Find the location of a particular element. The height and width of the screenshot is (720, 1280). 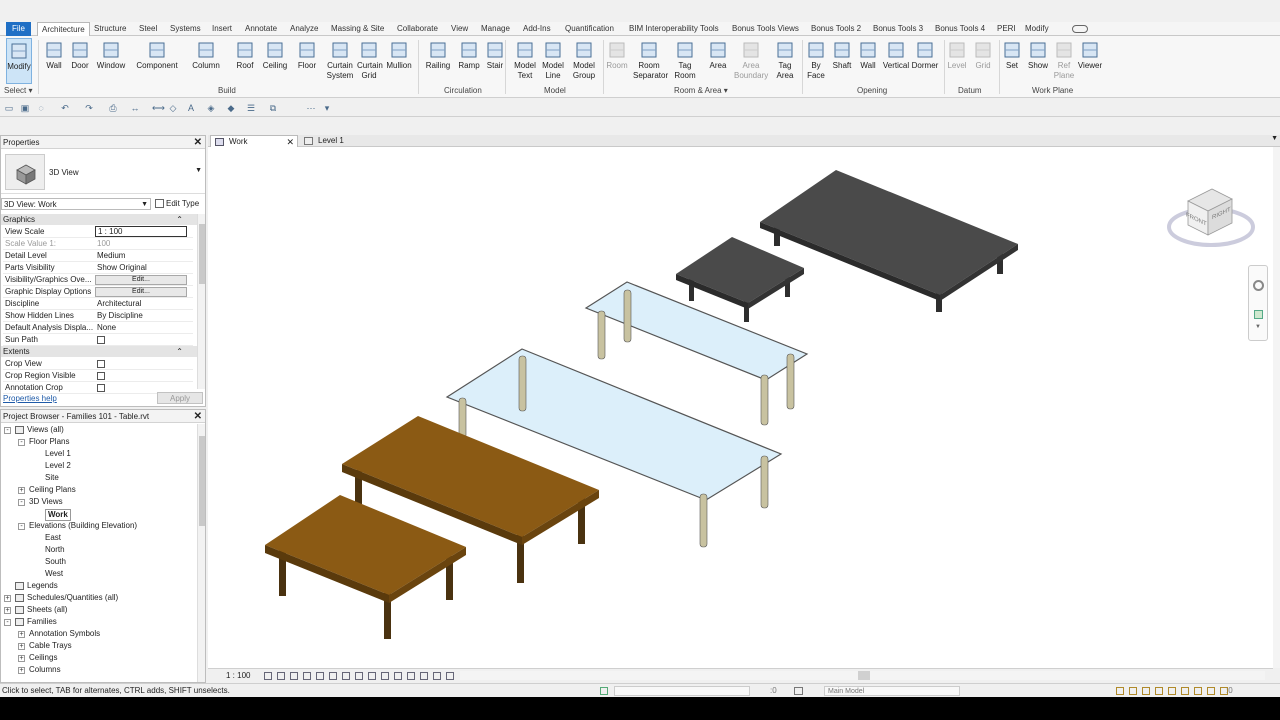

set-button: Set is located at coordinates (1012, 61).